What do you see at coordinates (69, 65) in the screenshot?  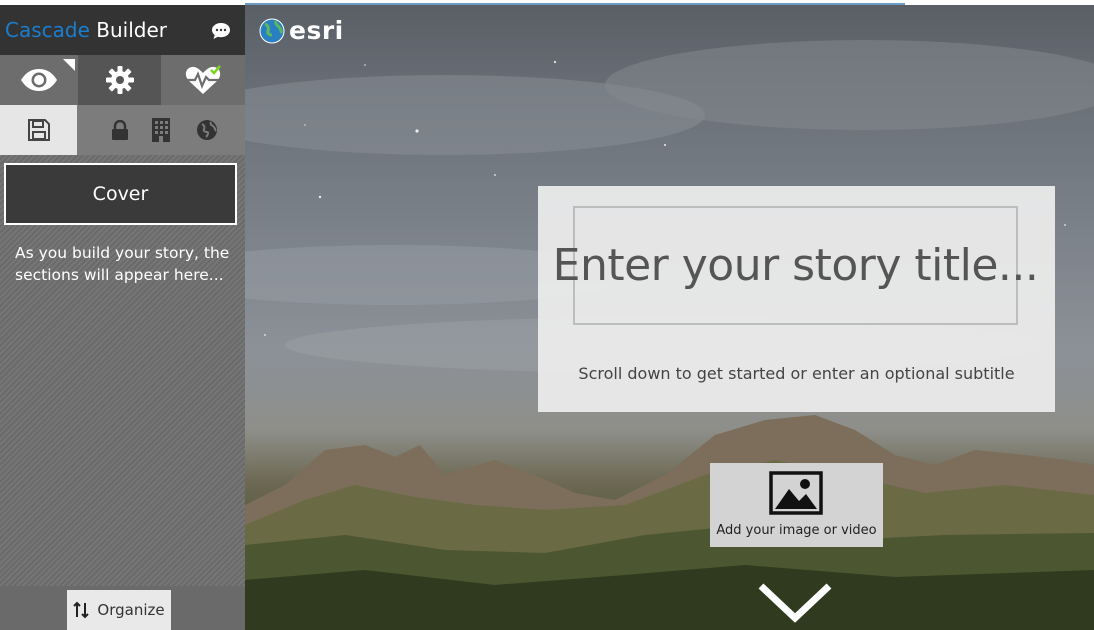 I see `dropdown-corner-indicator` at bounding box center [69, 65].